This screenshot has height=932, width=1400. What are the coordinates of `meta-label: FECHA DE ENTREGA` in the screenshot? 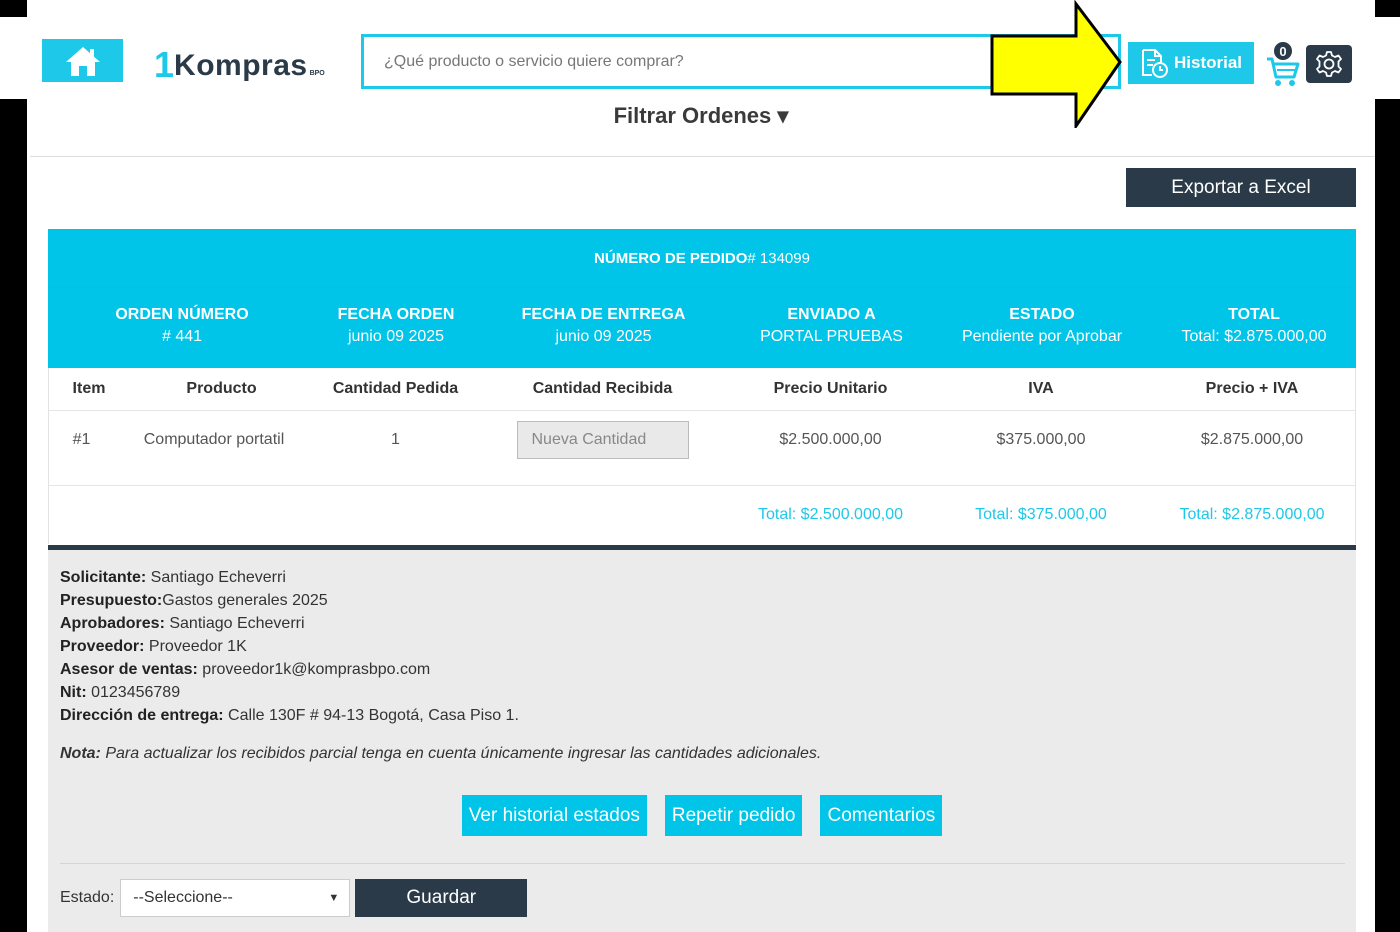 It's located at (603, 314).